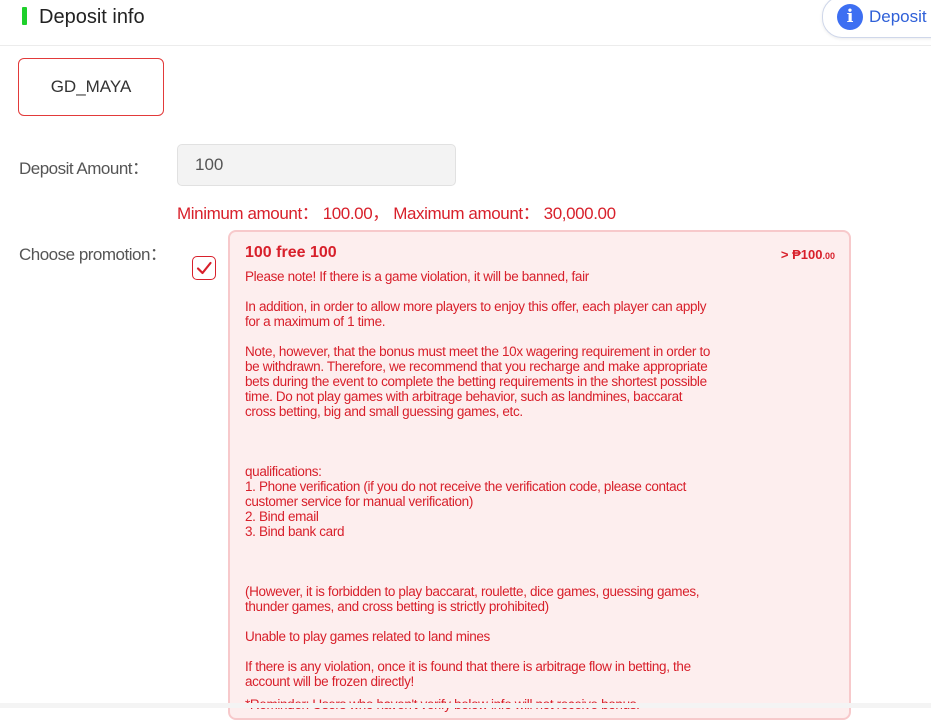  Describe the element at coordinates (282, 516) in the screenshot. I see `promotion-text-line: 2. Bind email` at that location.